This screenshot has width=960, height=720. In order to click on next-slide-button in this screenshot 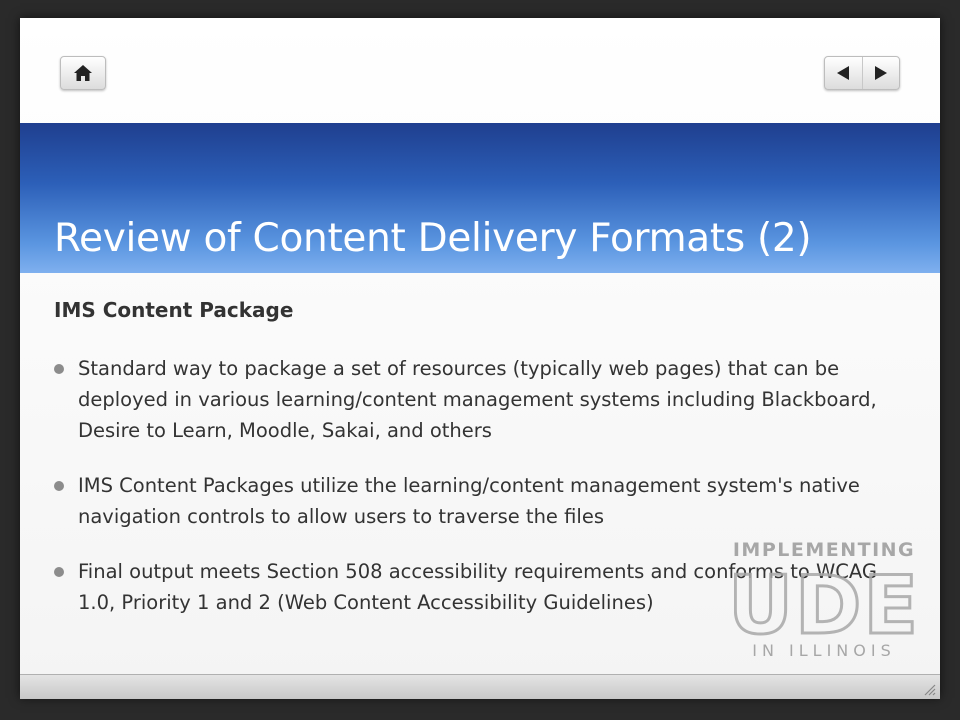, I will do `click(880, 73)`.